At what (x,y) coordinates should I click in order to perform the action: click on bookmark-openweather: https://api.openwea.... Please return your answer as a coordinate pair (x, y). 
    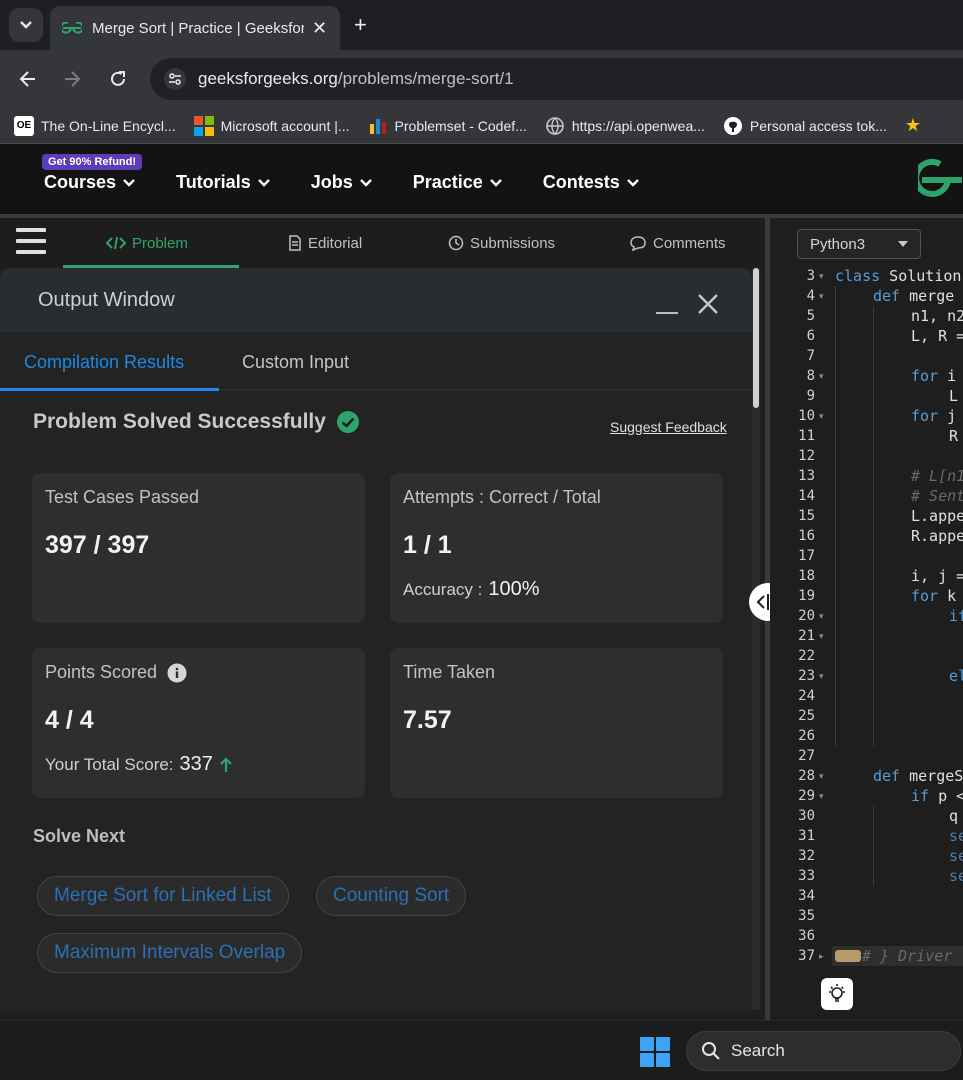
    Looking at the image, I should click on (625, 126).